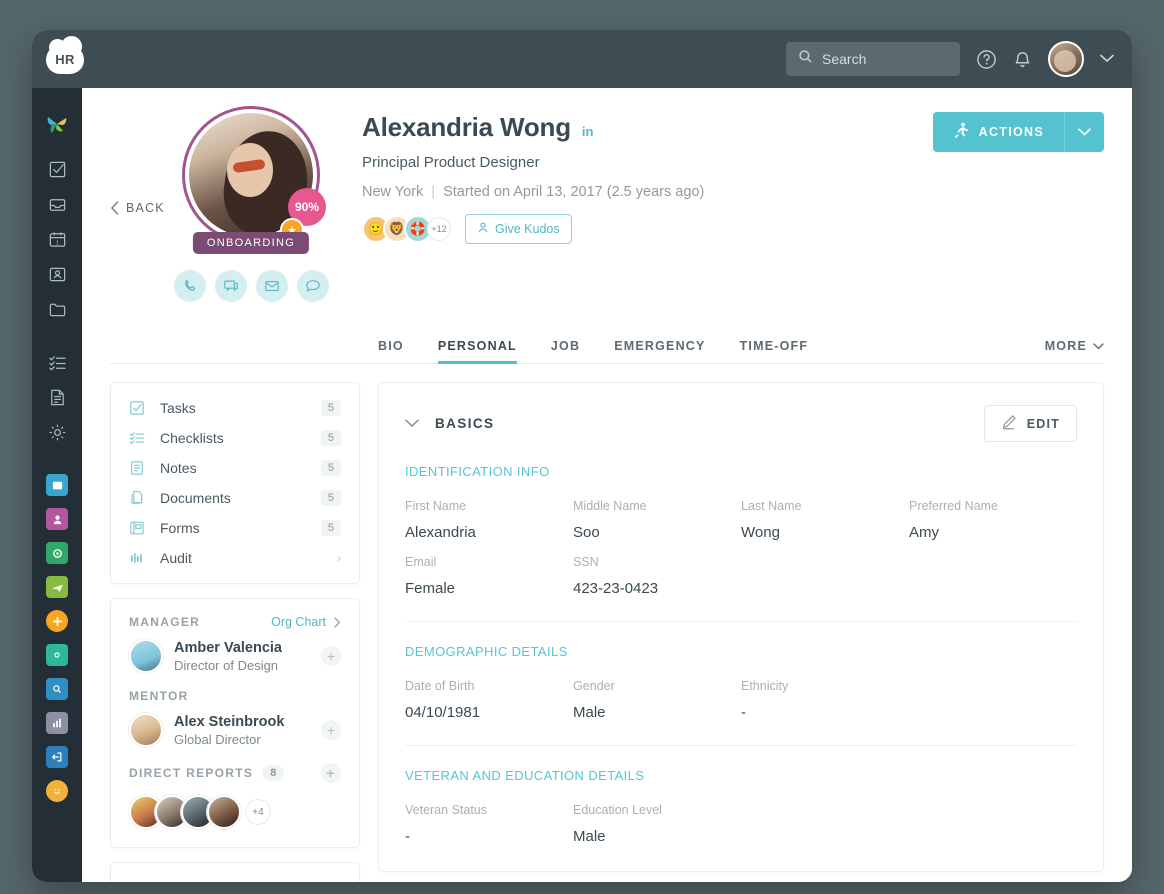 The width and height of the screenshot is (1164, 894). I want to click on sidebar-item-documents: Documents 5, so click(235, 498).